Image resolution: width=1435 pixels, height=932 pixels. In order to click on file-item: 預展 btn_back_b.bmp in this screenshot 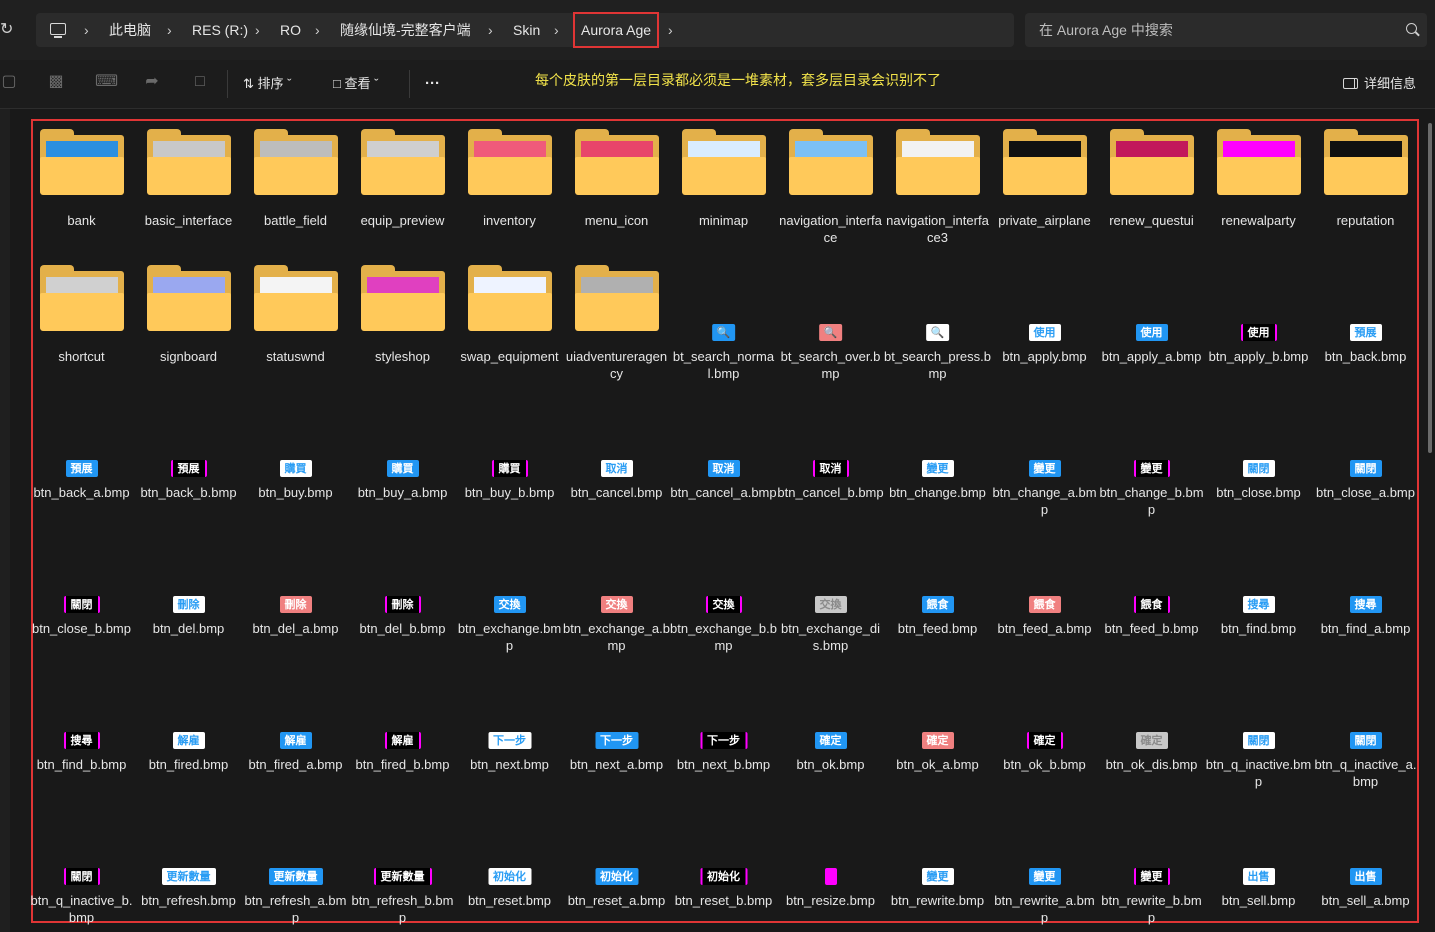, I will do `click(188, 459)`.